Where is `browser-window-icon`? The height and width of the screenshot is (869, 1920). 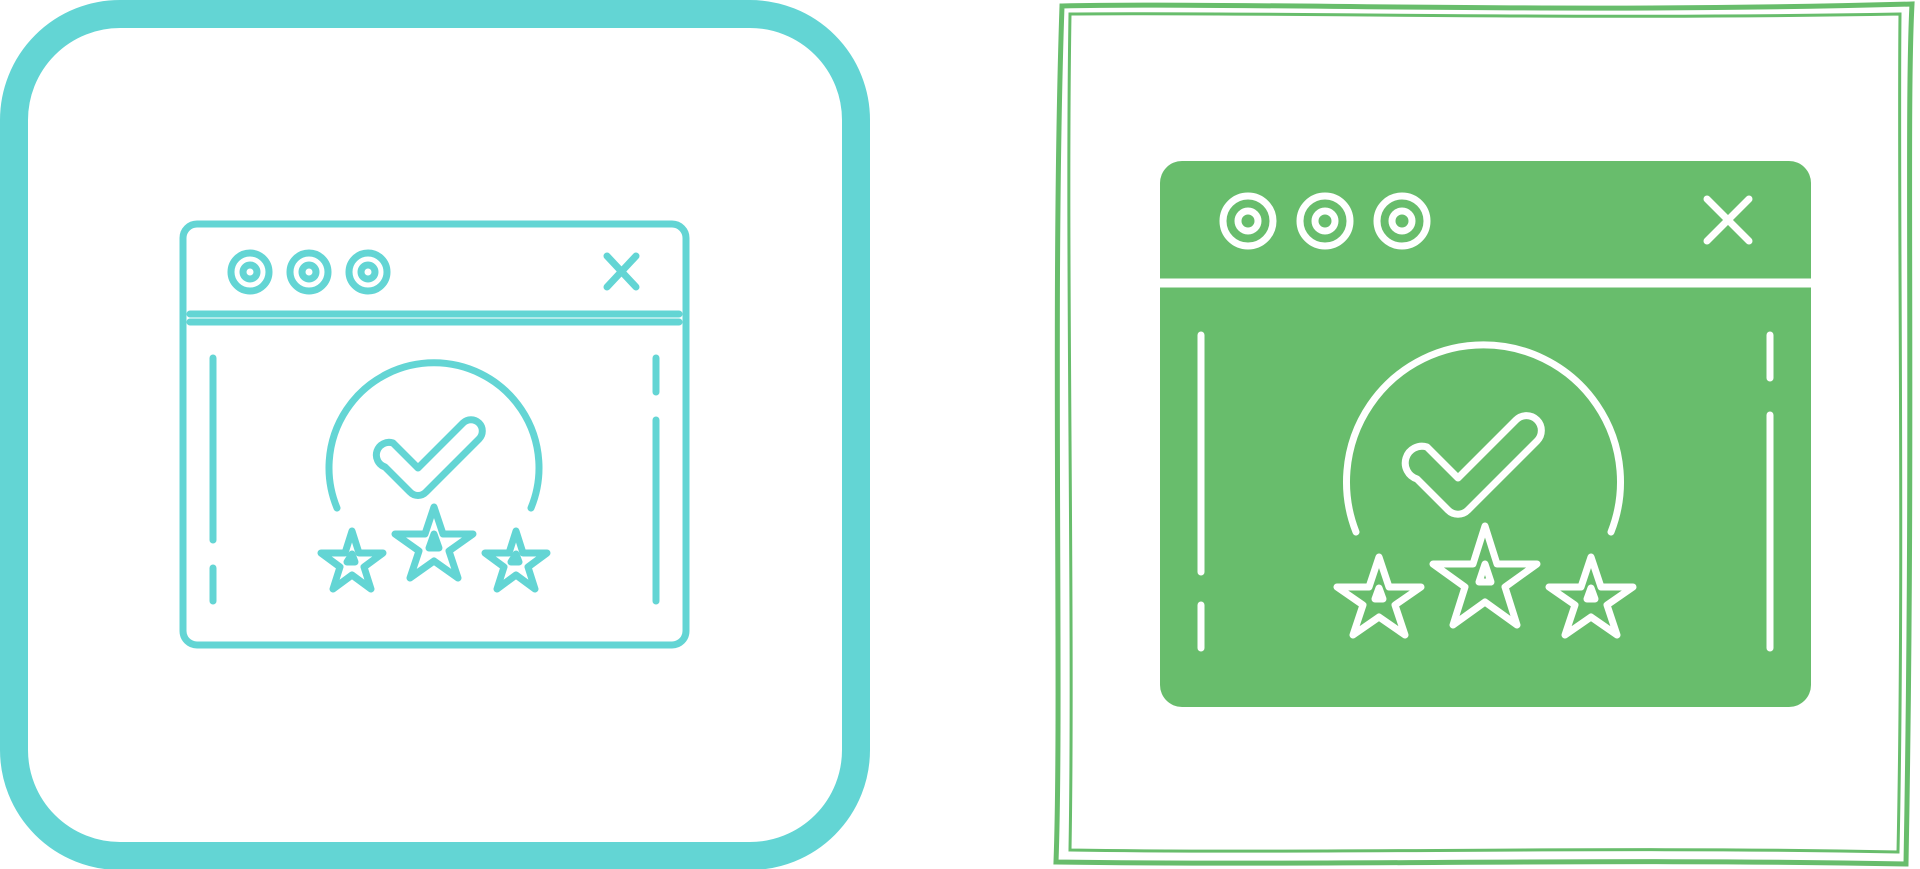 browser-window-icon is located at coordinates (434, 434).